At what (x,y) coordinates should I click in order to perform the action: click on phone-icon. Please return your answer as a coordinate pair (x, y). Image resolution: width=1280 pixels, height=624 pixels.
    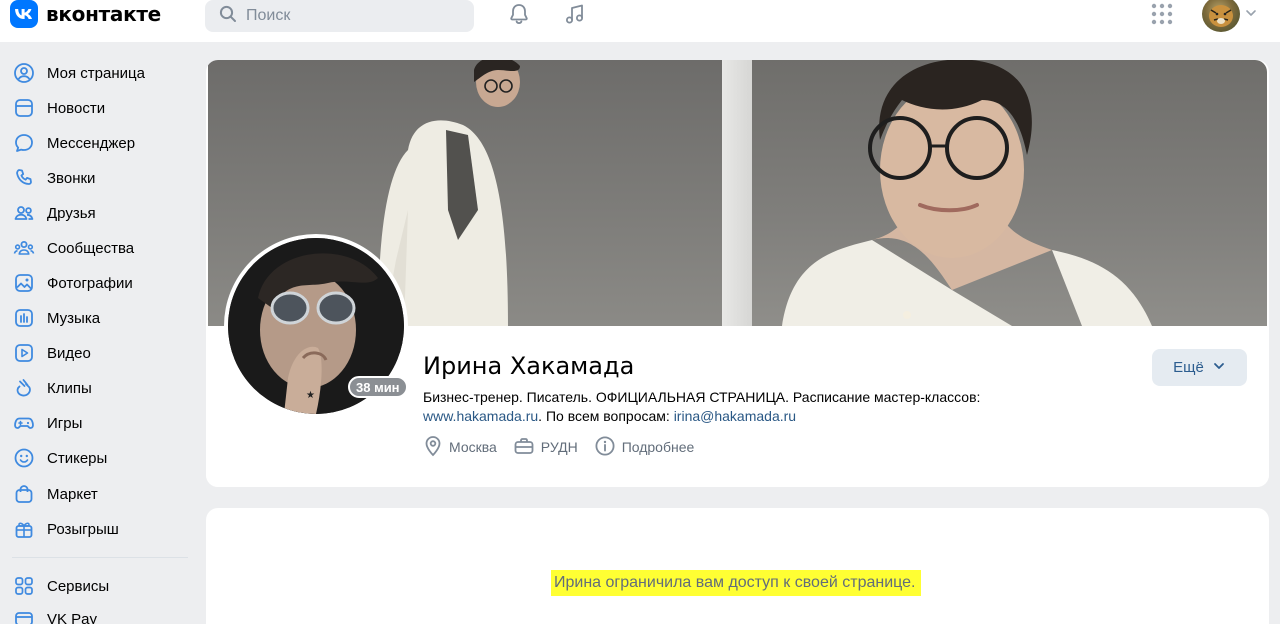
    Looking at the image, I should click on (24, 178).